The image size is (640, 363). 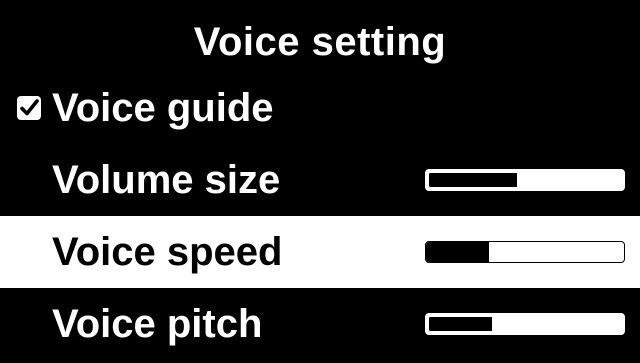 I want to click on volume-size-level-bar, so click(x=525, y=180).